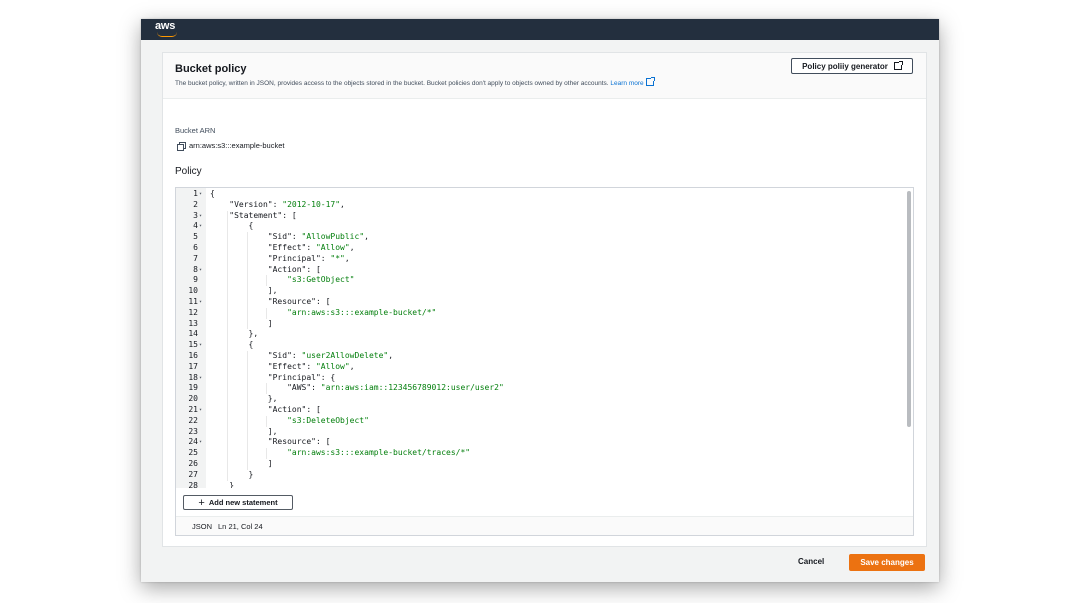 This screenshot has width=1080, height=603. What do you see at coordinates (193, 484) in the screenshot?
I see `line-number: 28` at bounding box center [193, 484].